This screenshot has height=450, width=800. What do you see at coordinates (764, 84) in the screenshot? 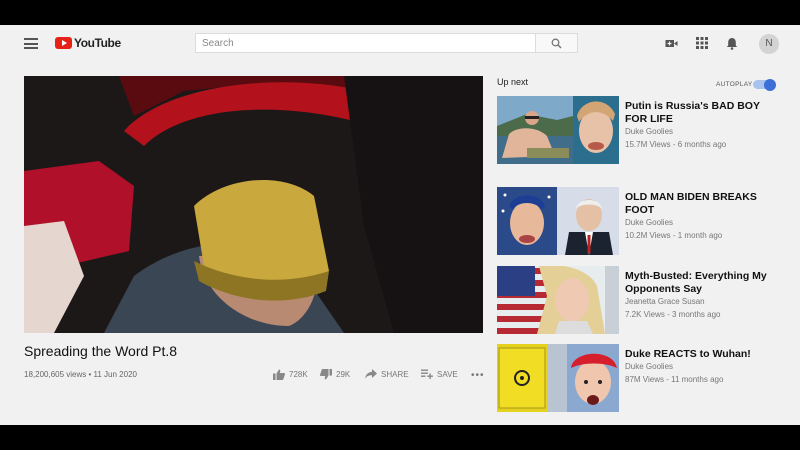
I see `autoplay-toggle` at bounding box center [764, 84].